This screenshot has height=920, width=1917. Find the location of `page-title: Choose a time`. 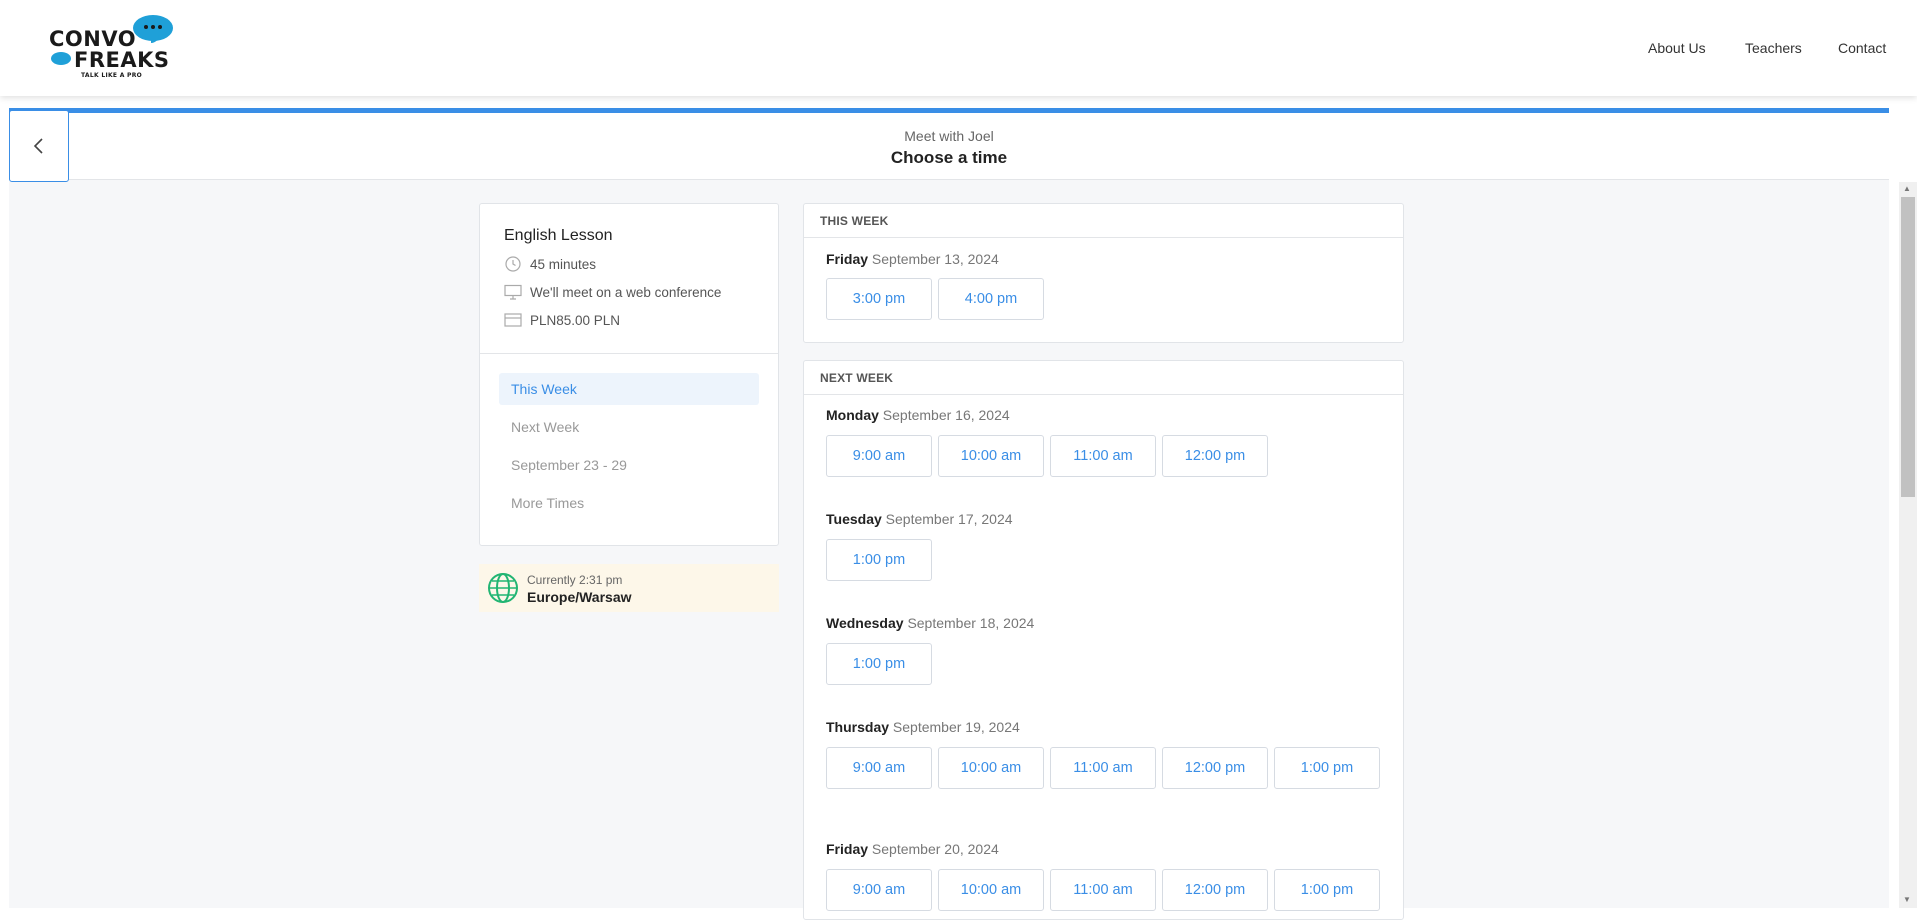

page-title: Choose a time is located at coordinates (949, 157).